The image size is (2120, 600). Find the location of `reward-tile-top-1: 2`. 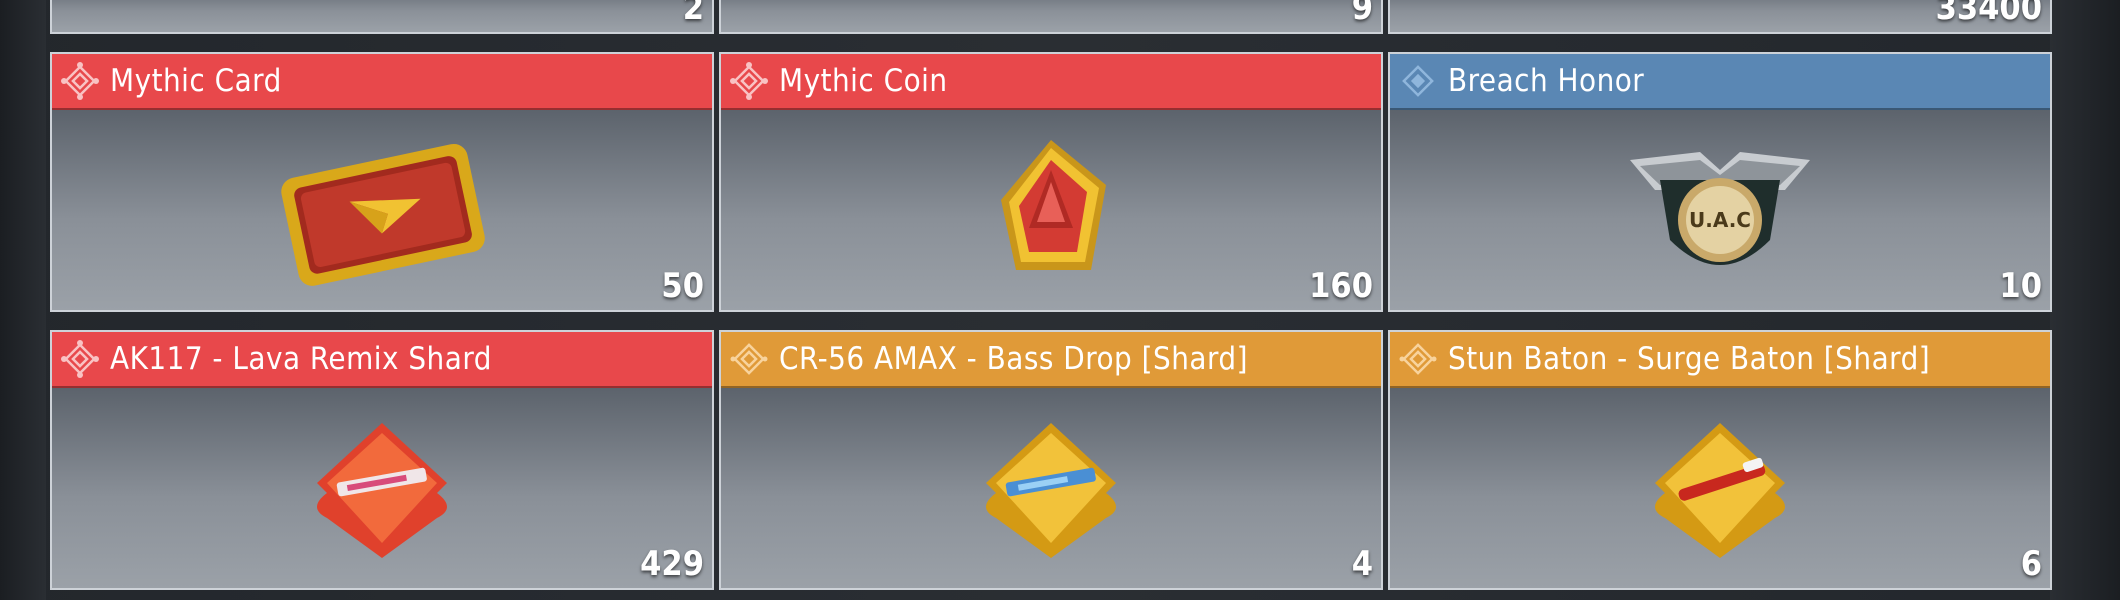

reward-tile-top-1: 2 is located at coordinates (382, 17).